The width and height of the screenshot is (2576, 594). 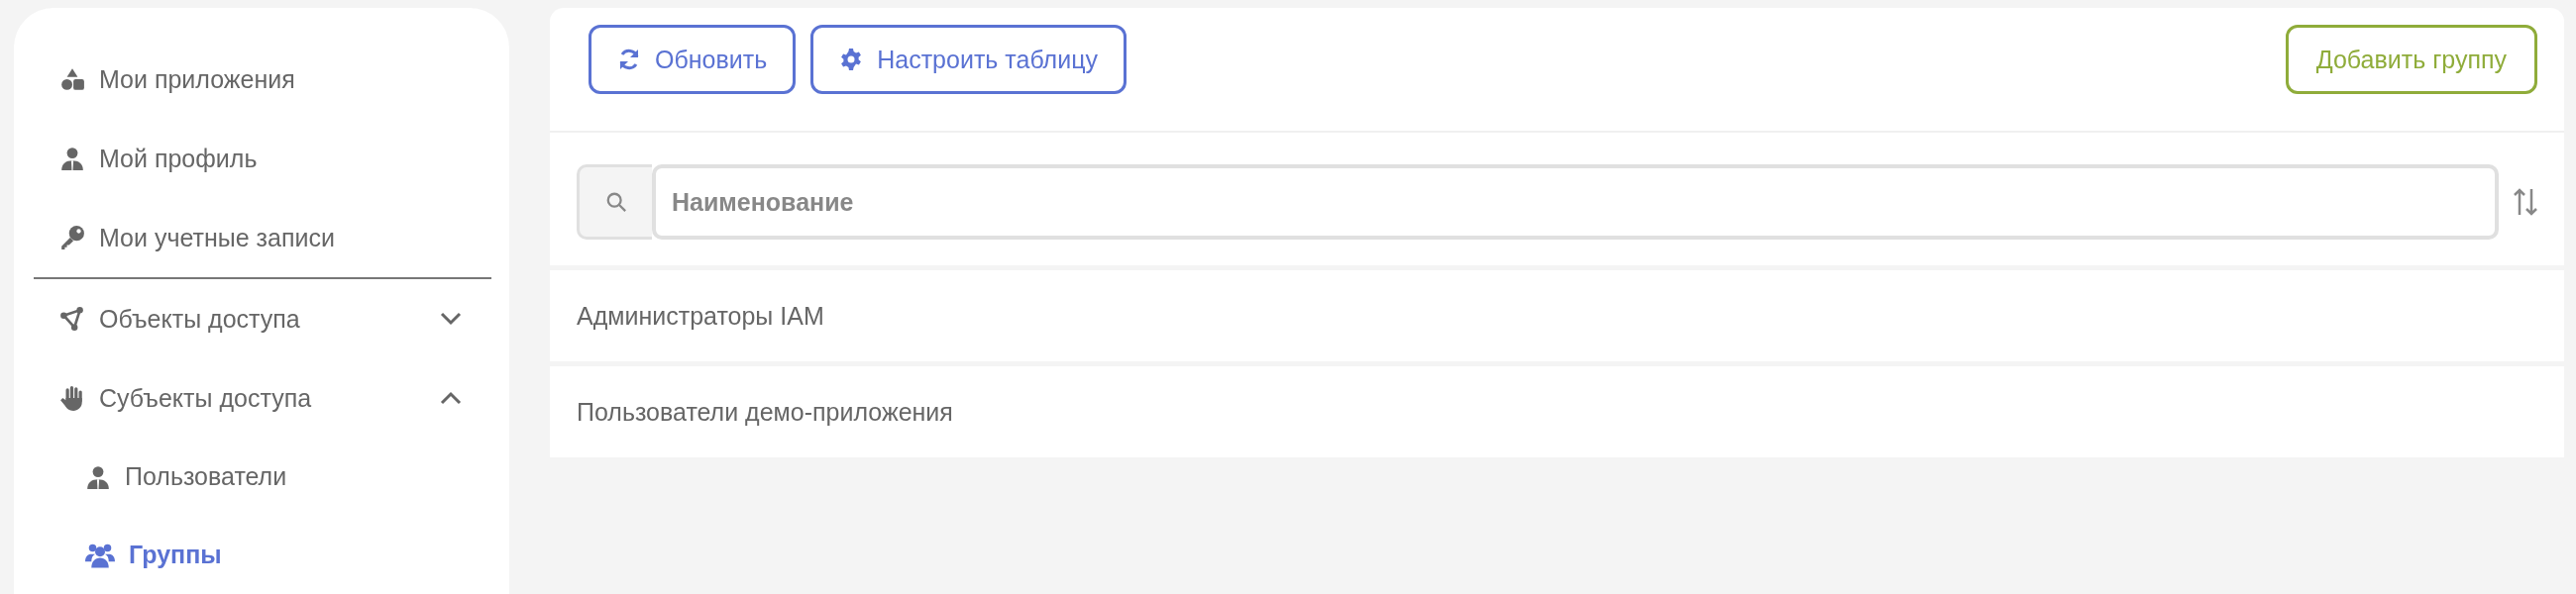 What do you see at coordinates (72, 79) in the screenshot?
I see `shapes-icon` at bounding box center [72, 79].